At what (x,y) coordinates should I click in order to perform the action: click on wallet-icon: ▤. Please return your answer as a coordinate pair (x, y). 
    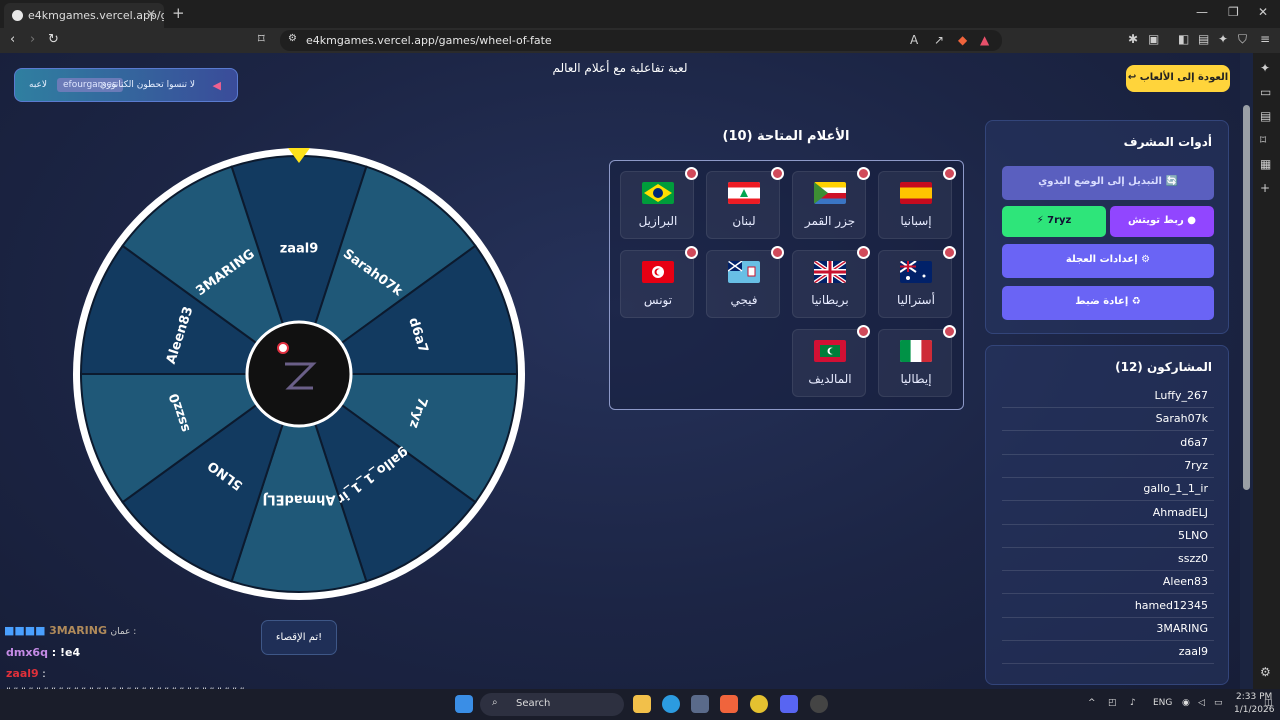
    Looking at the image, I should click on (1203, 39).